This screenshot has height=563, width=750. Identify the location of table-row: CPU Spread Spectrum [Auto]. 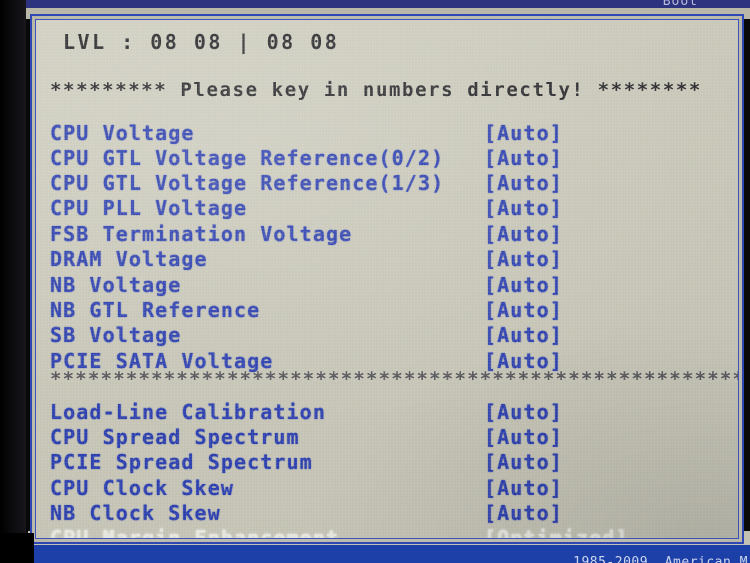
(387, 438).